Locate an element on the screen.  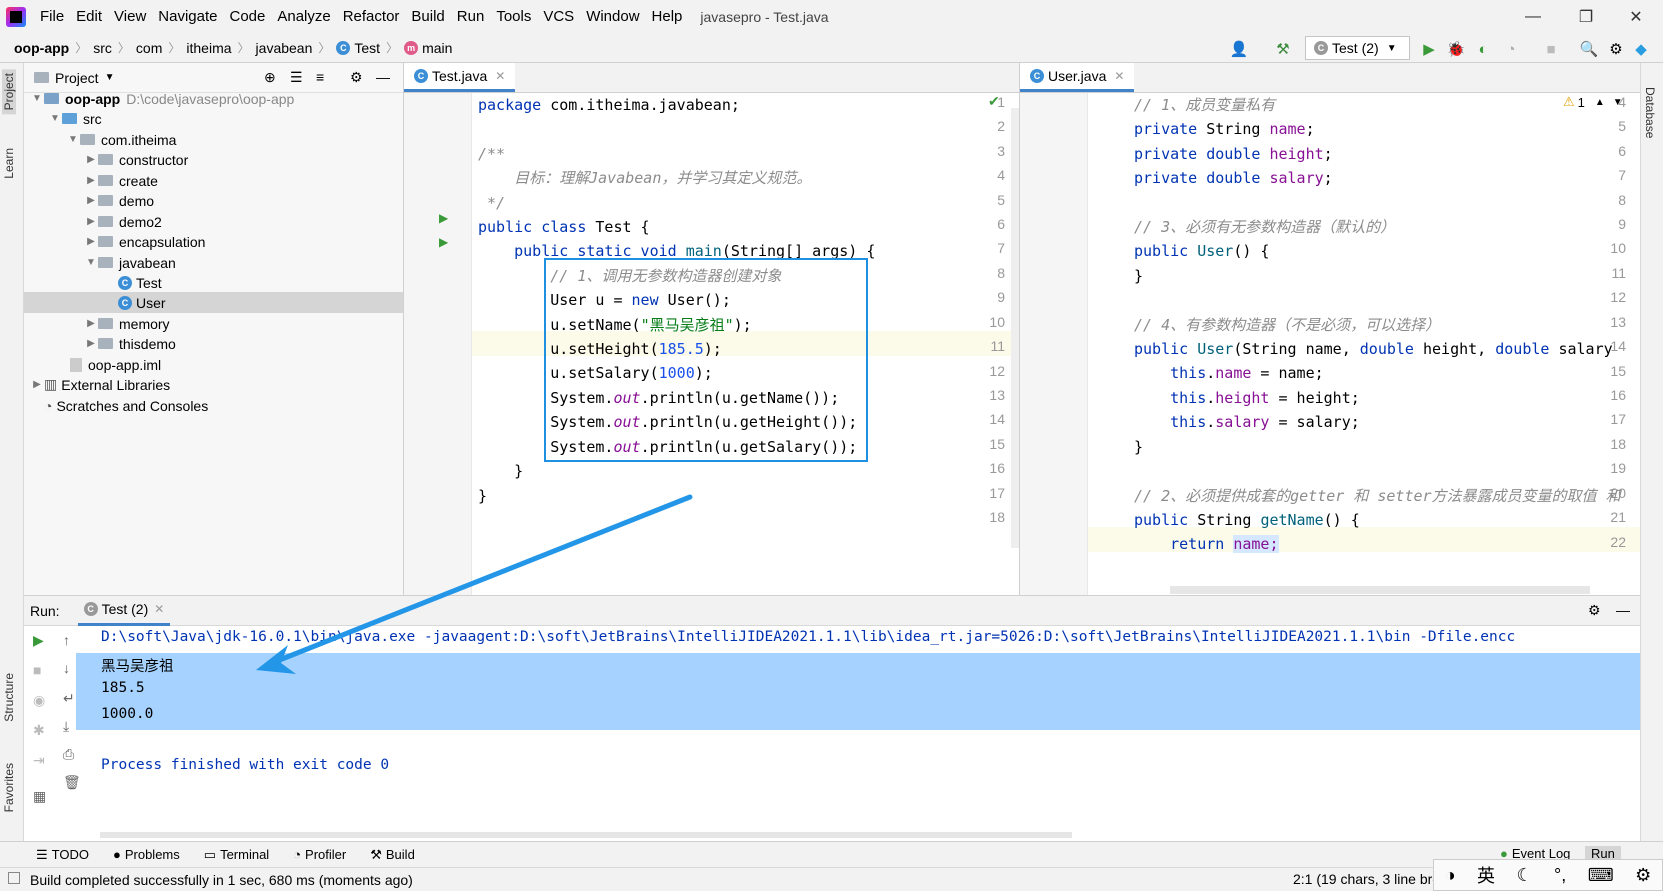
ime-lang-button: 英 is located at coordinates (1486, 875).